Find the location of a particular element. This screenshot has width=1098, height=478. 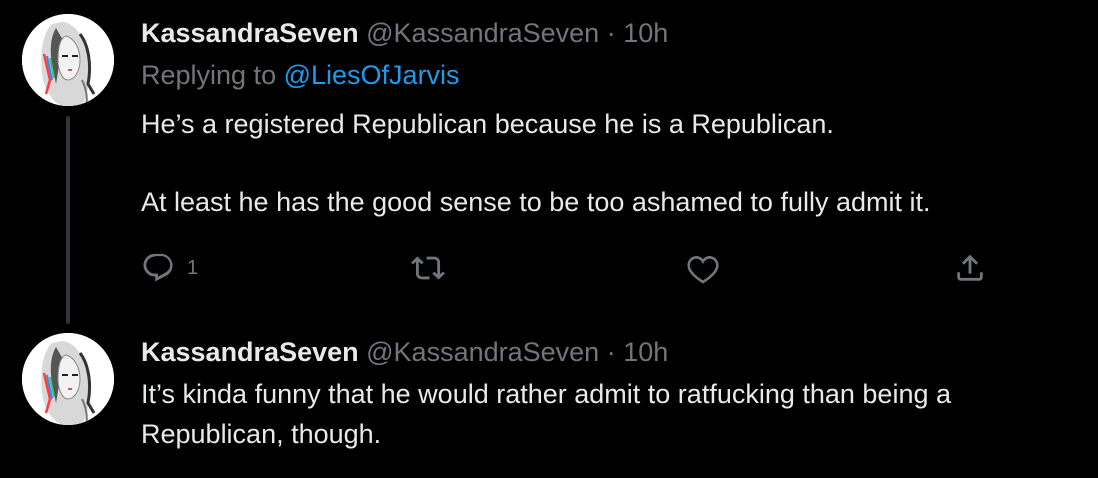

reply-button: 1 is located at coordinates (169, 268).